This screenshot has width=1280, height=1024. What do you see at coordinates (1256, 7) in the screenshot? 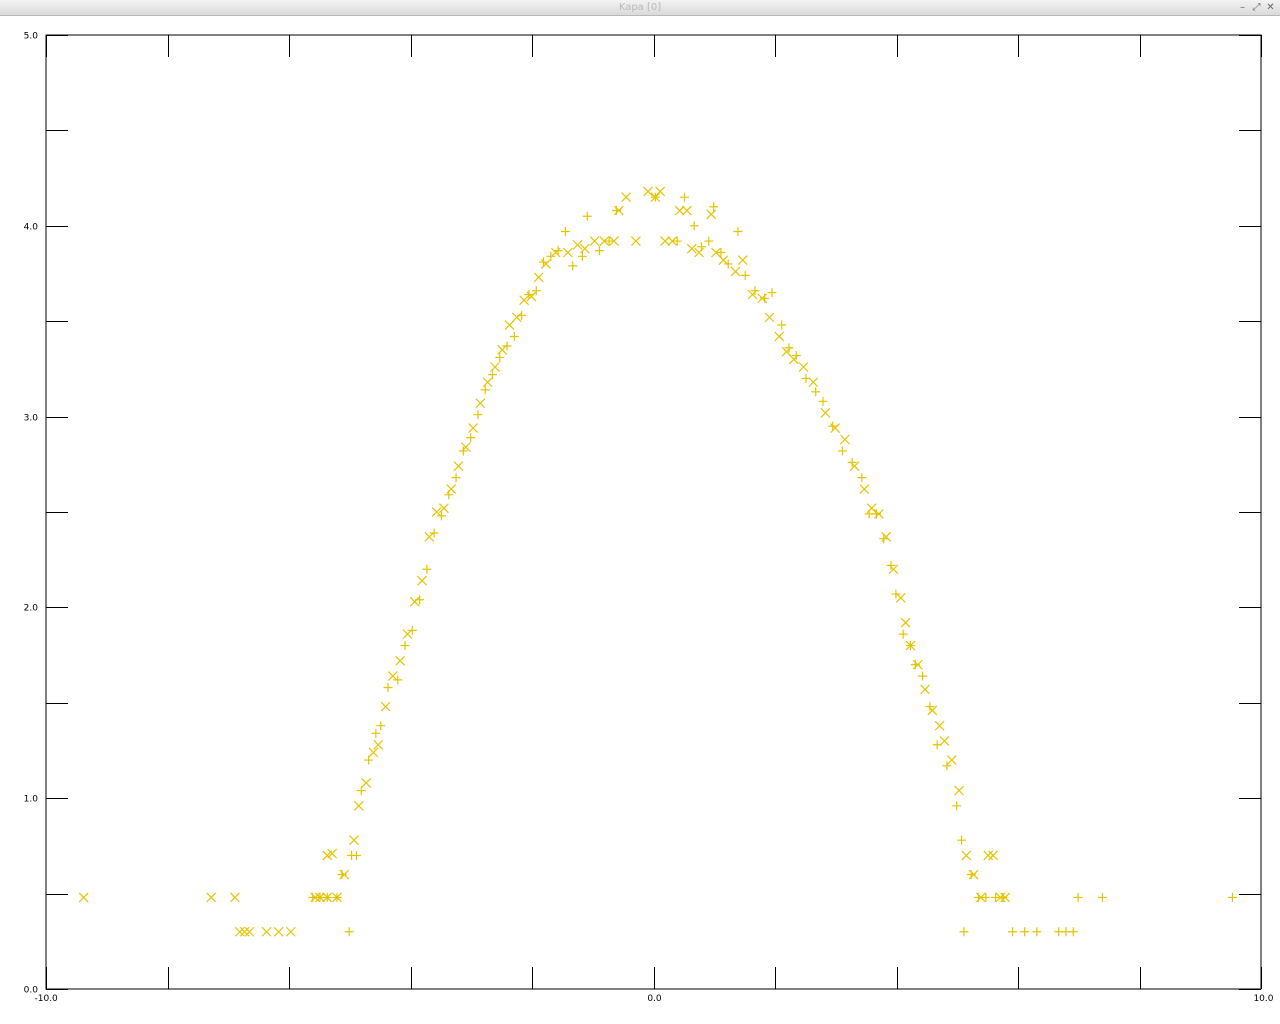
I see `maximize-icon: ⤢` at bounding box center [1256, 7].